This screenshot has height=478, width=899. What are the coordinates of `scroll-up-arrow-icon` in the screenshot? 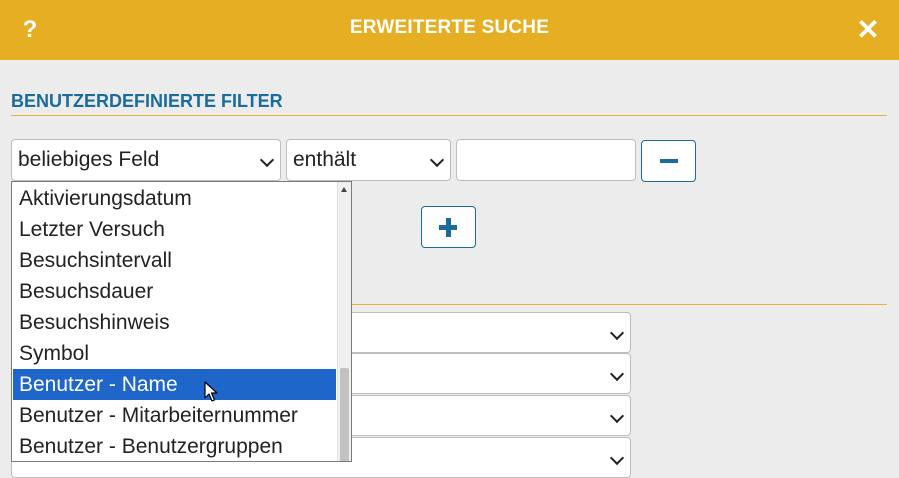 It's located at (344, 189).